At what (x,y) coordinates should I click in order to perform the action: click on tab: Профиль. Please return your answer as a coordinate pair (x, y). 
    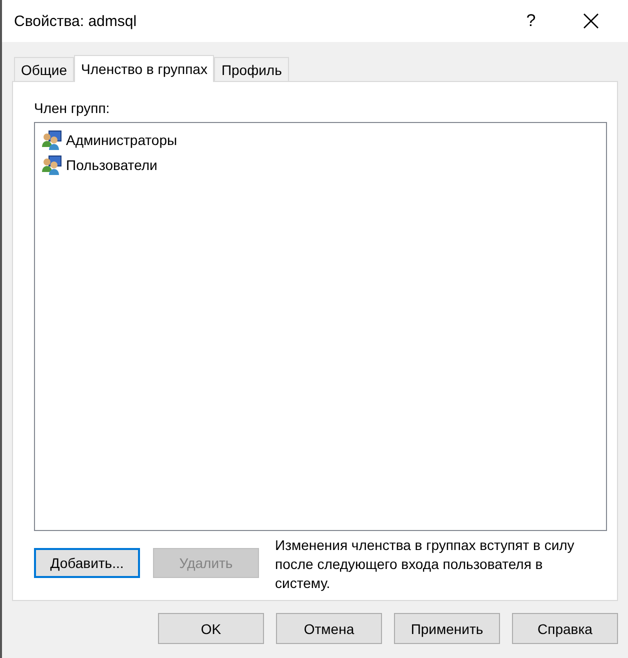
    Looking at the image, I should click on (251, 69).